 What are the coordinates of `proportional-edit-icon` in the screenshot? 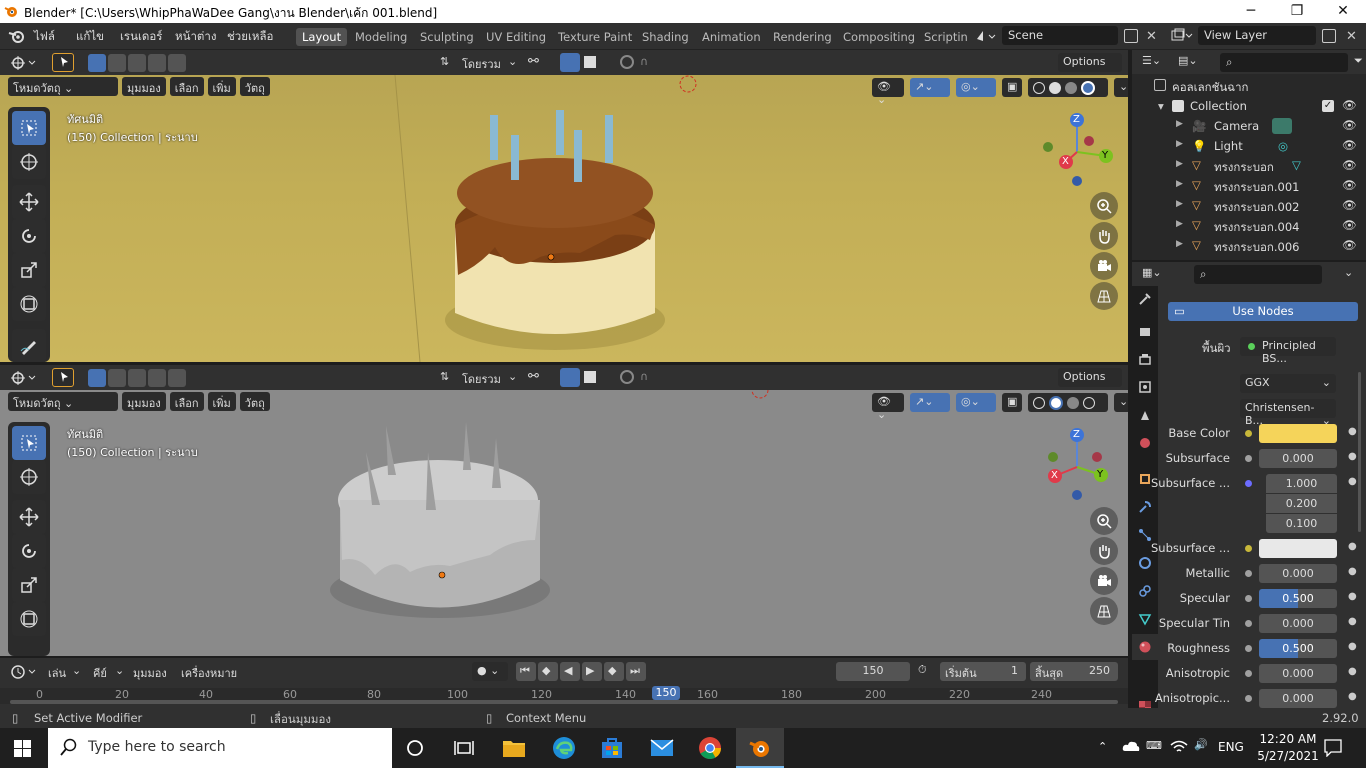 It's located at (627, 62).